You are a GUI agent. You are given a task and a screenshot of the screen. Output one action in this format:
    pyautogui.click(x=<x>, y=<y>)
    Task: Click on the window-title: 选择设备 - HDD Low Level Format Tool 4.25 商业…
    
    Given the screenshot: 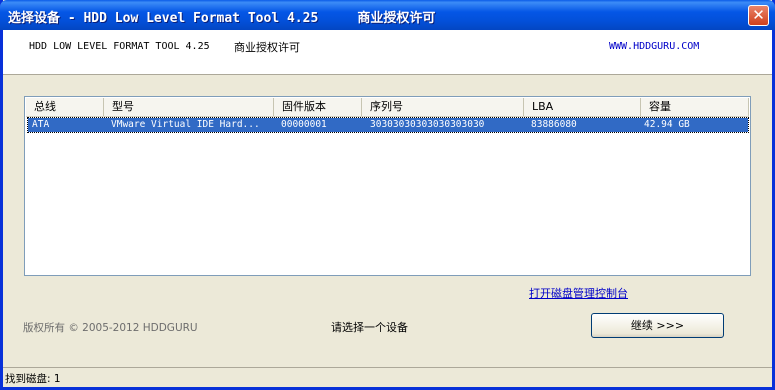 What is the action you would take?
    pyautogui.click(x=222, y=18)
    